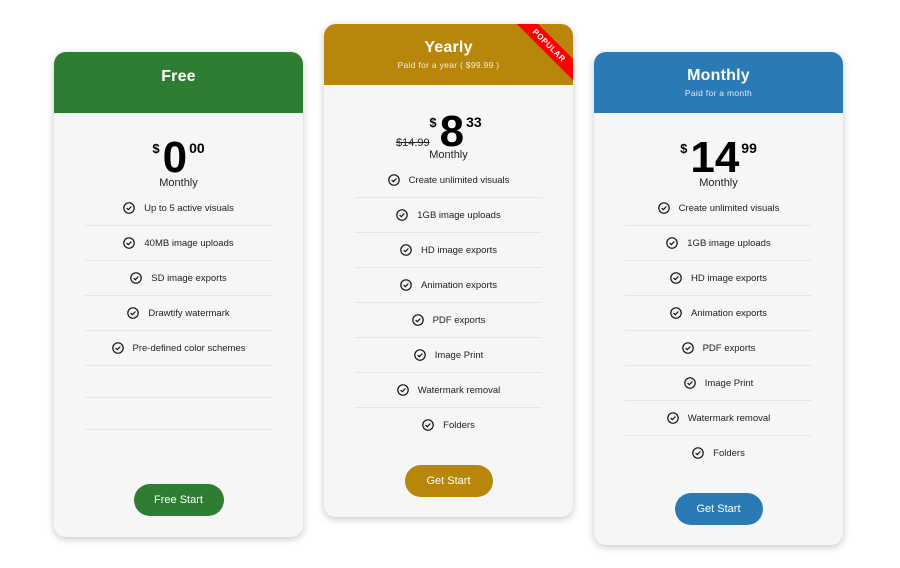  What do you see at coordinates (718, 75) in the screenshot?
I see `plan-title: Monthly` at bounding box center [718, 75].